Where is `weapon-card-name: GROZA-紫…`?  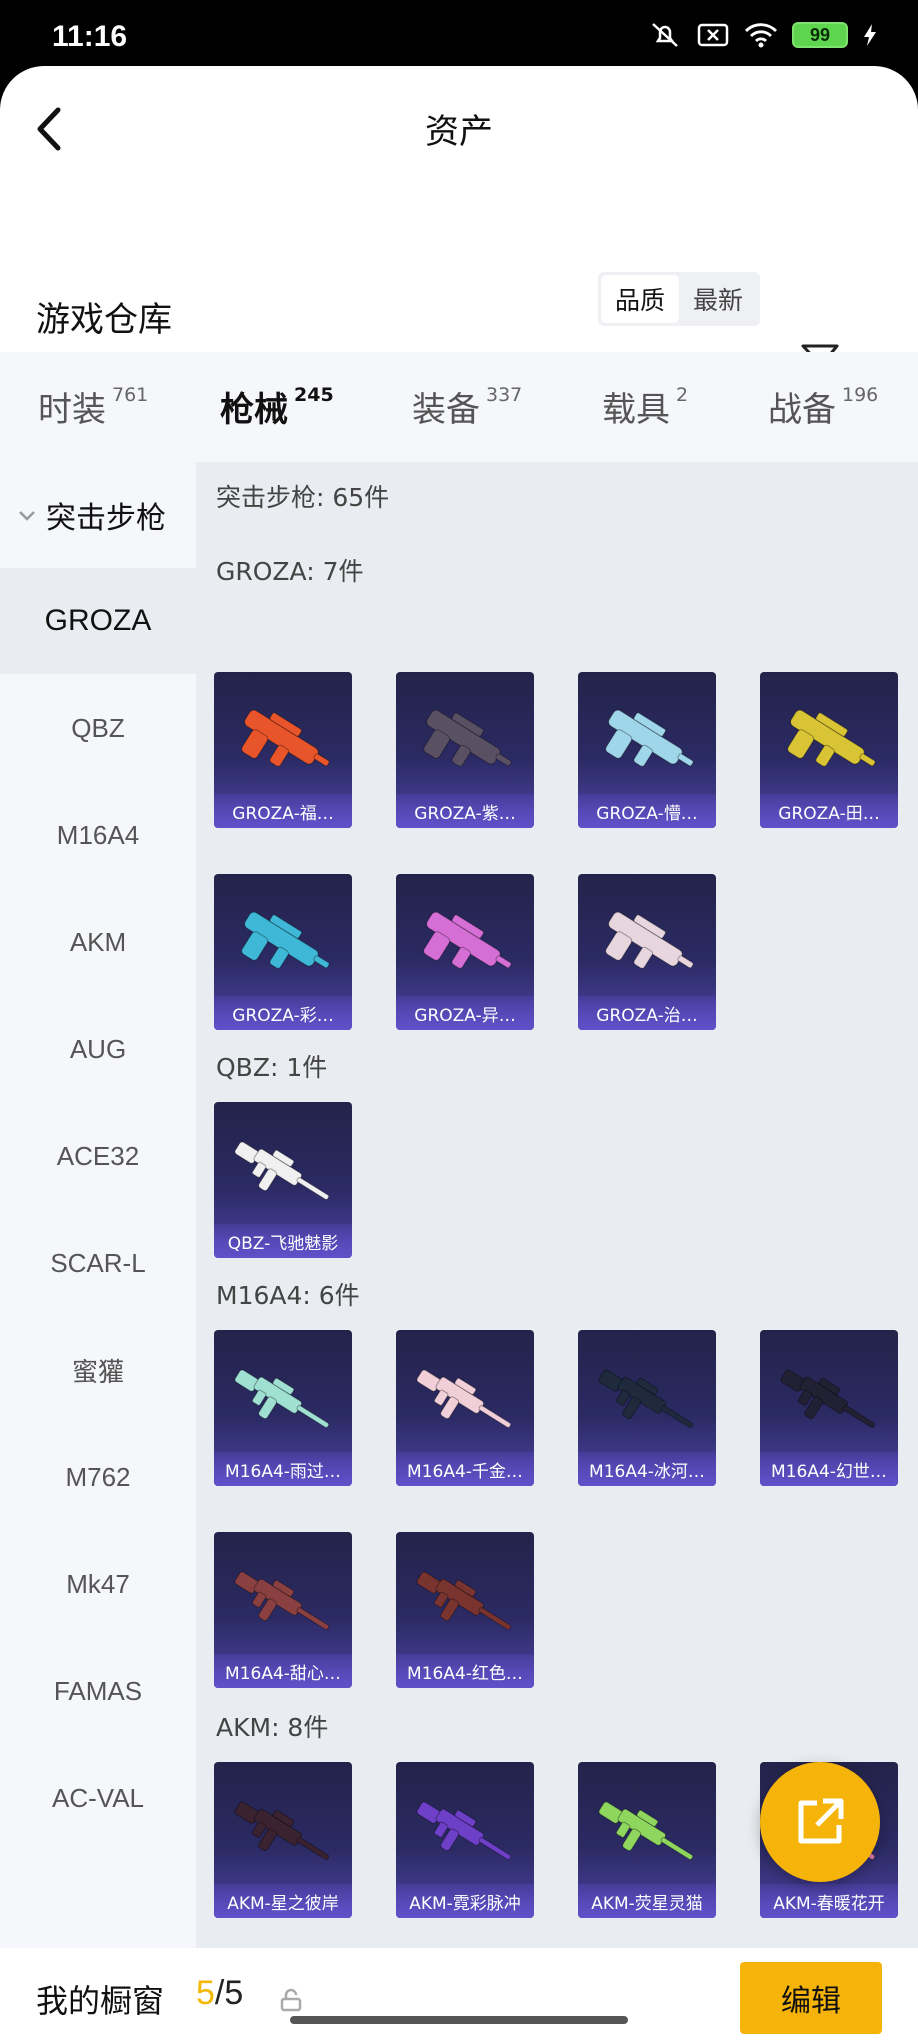
weapon-card-name: GROZA-紫… is located at coordinates (465, 811).